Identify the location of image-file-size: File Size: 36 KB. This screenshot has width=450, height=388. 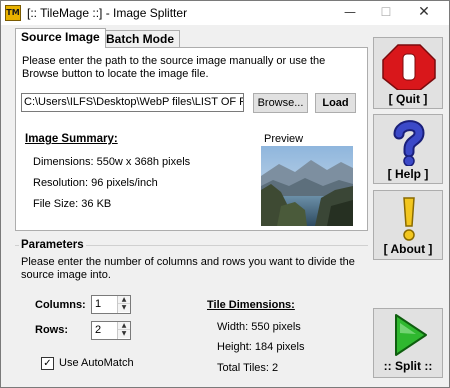
(72, 204).